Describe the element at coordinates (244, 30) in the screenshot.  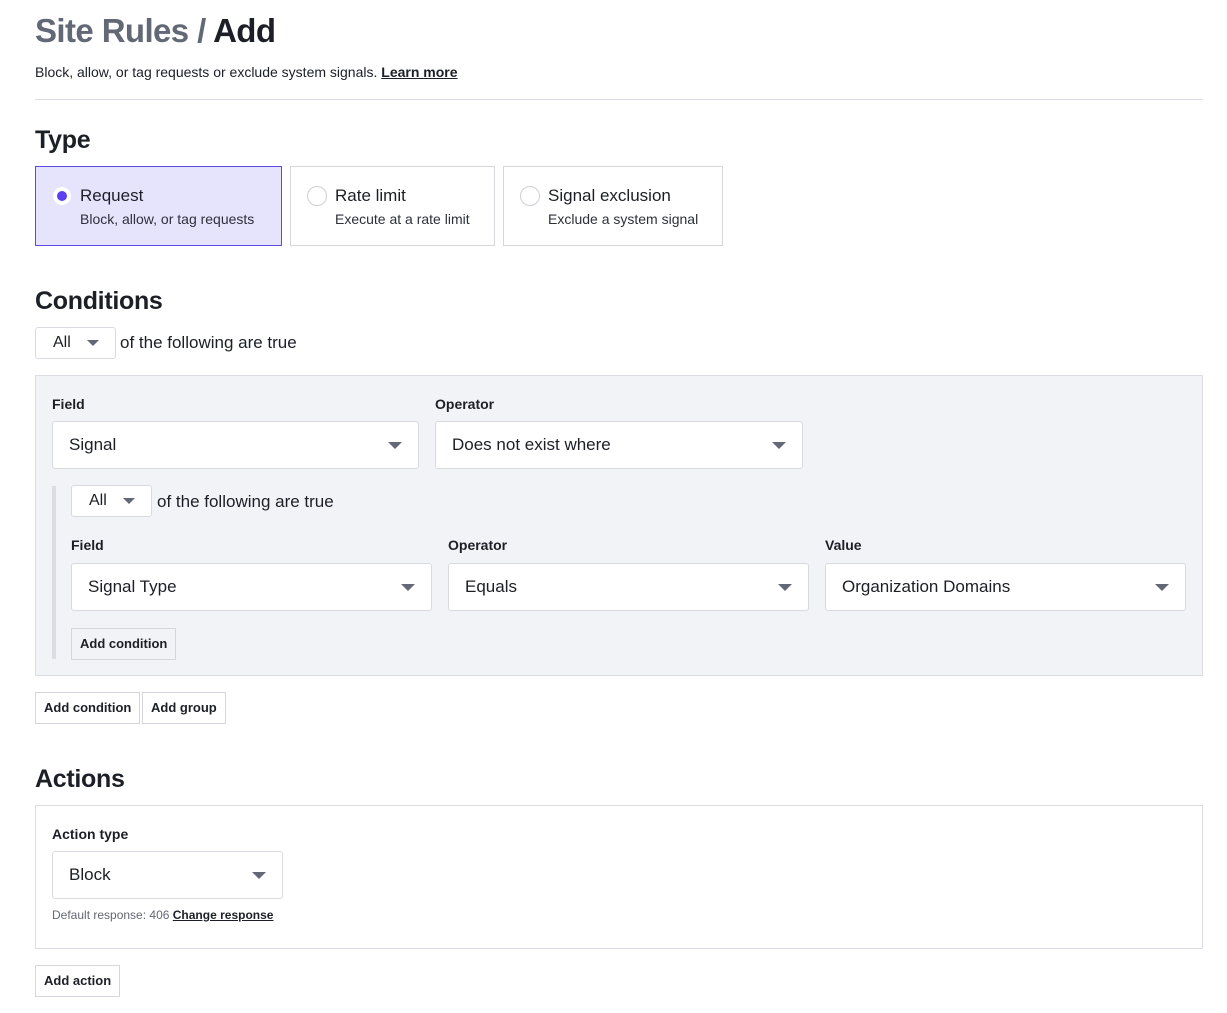
I see `breadcrumb-current: Add` at that location.